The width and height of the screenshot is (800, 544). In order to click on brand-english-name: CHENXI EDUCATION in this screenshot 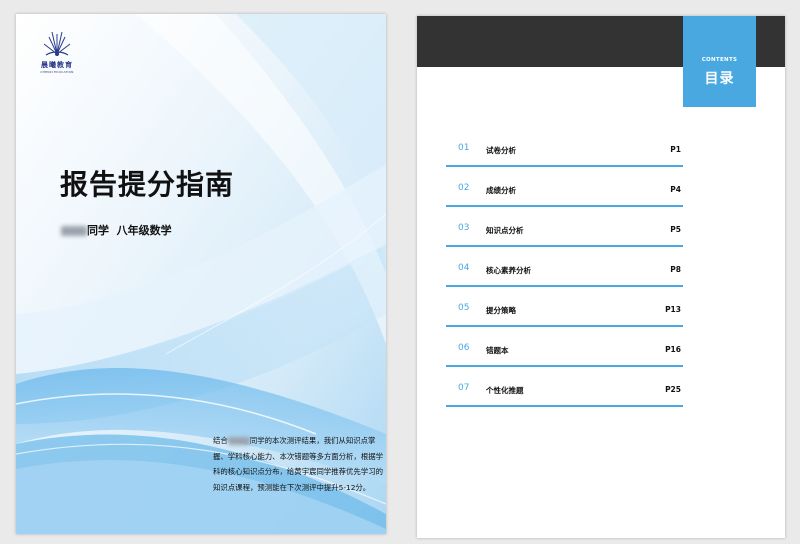, I will do `click(57, 72)`.